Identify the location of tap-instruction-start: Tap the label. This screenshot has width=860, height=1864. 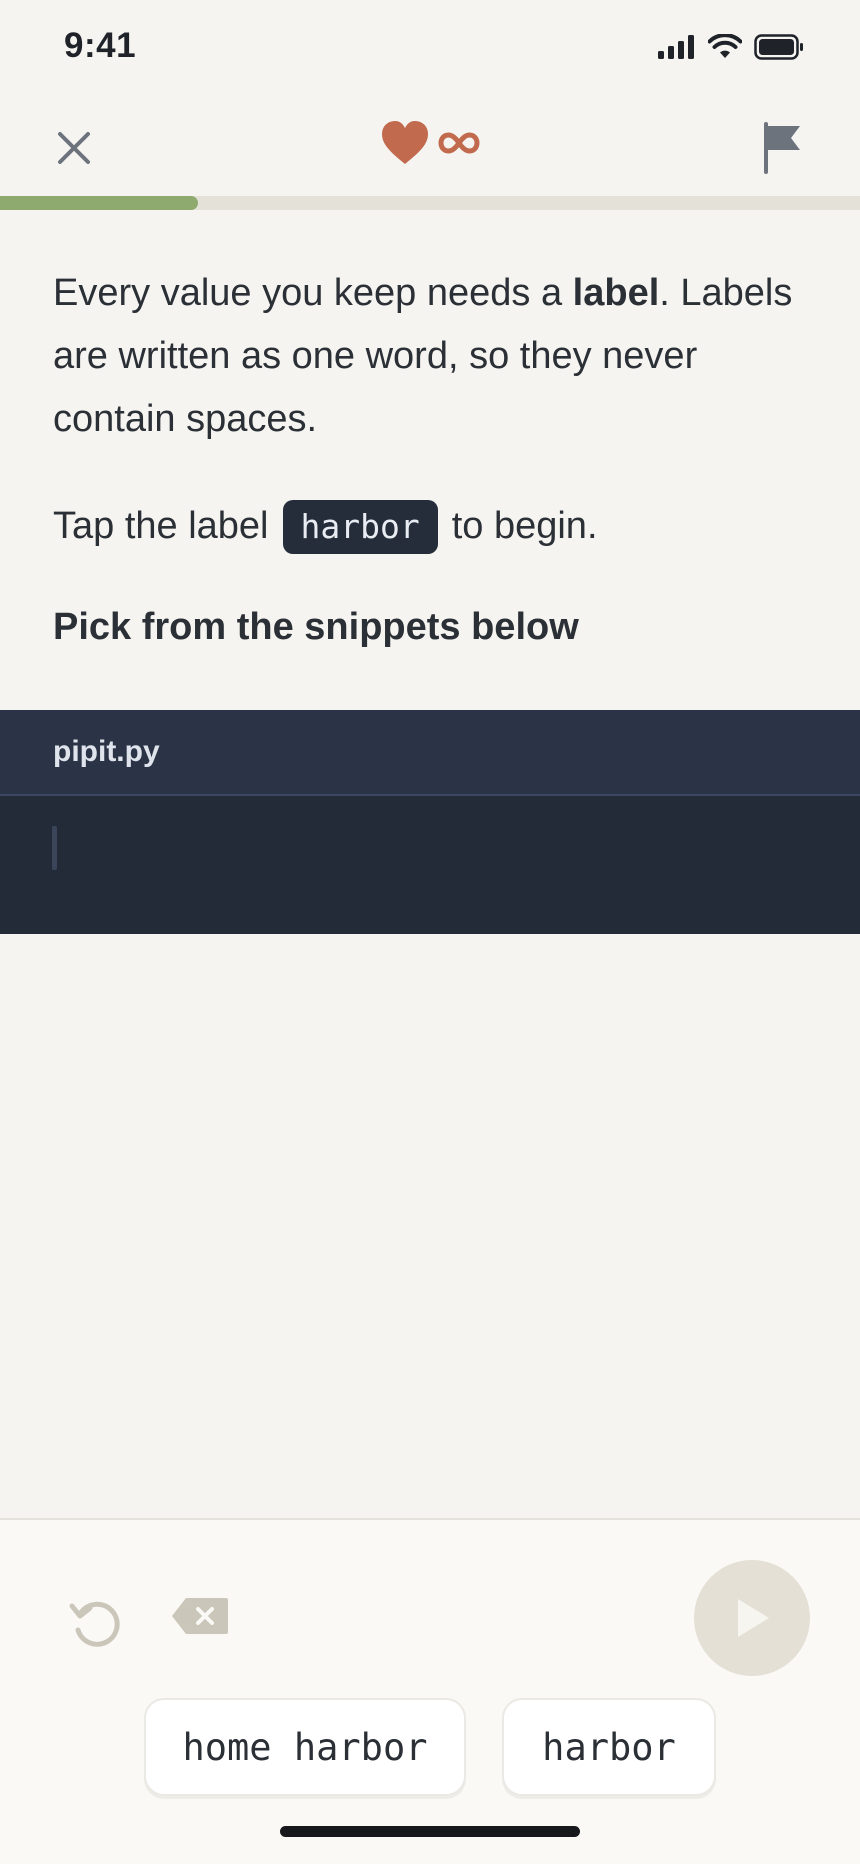
(161, 526).